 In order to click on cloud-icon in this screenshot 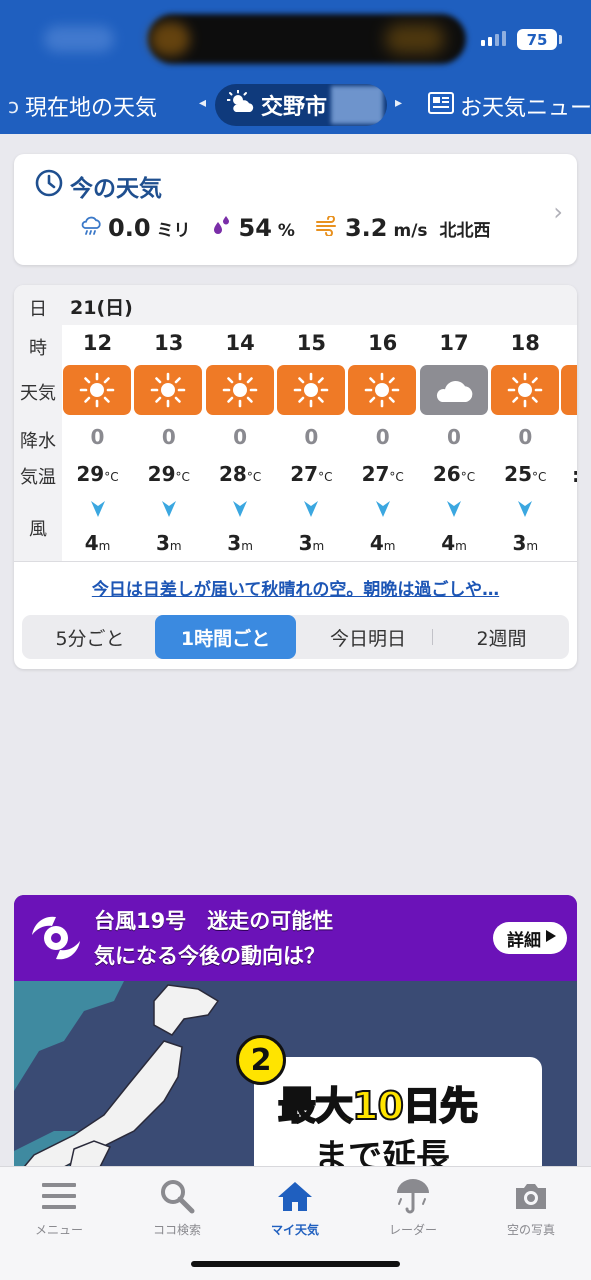, I will do `click(453, 390)`.